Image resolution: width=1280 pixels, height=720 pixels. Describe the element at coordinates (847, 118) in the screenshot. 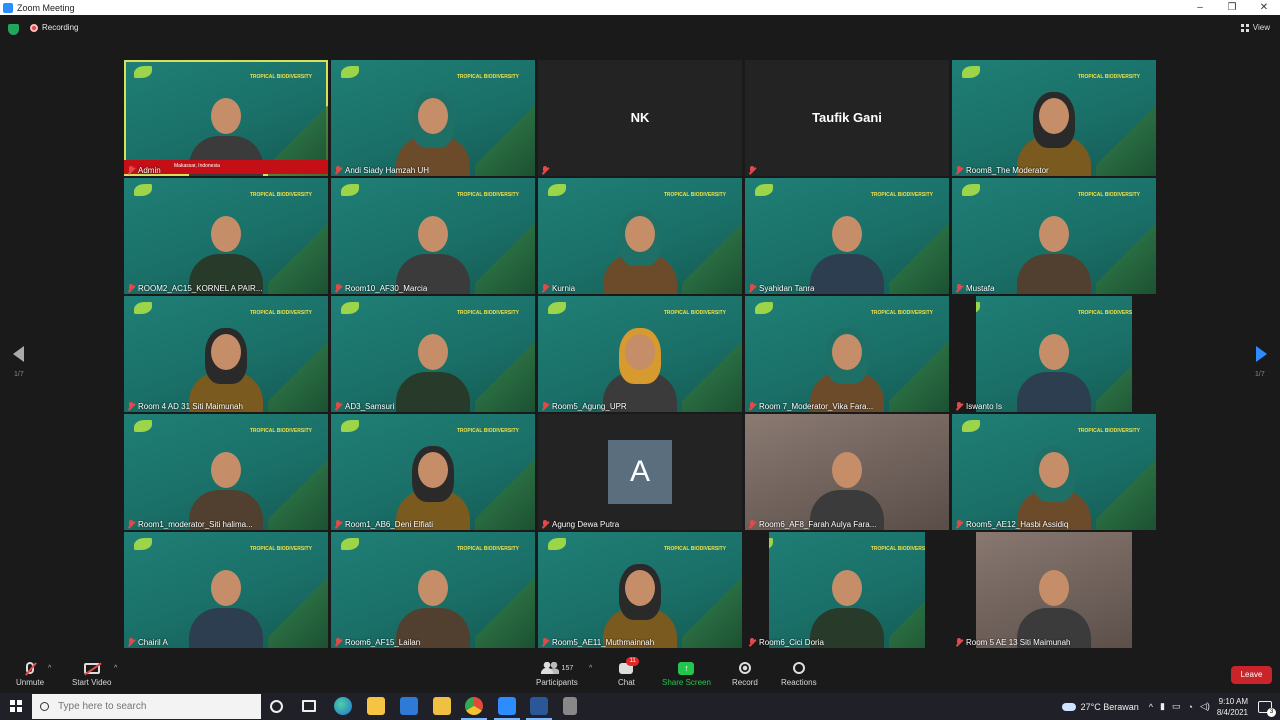

I see `participant-tile: Taufik Gani` at that location.